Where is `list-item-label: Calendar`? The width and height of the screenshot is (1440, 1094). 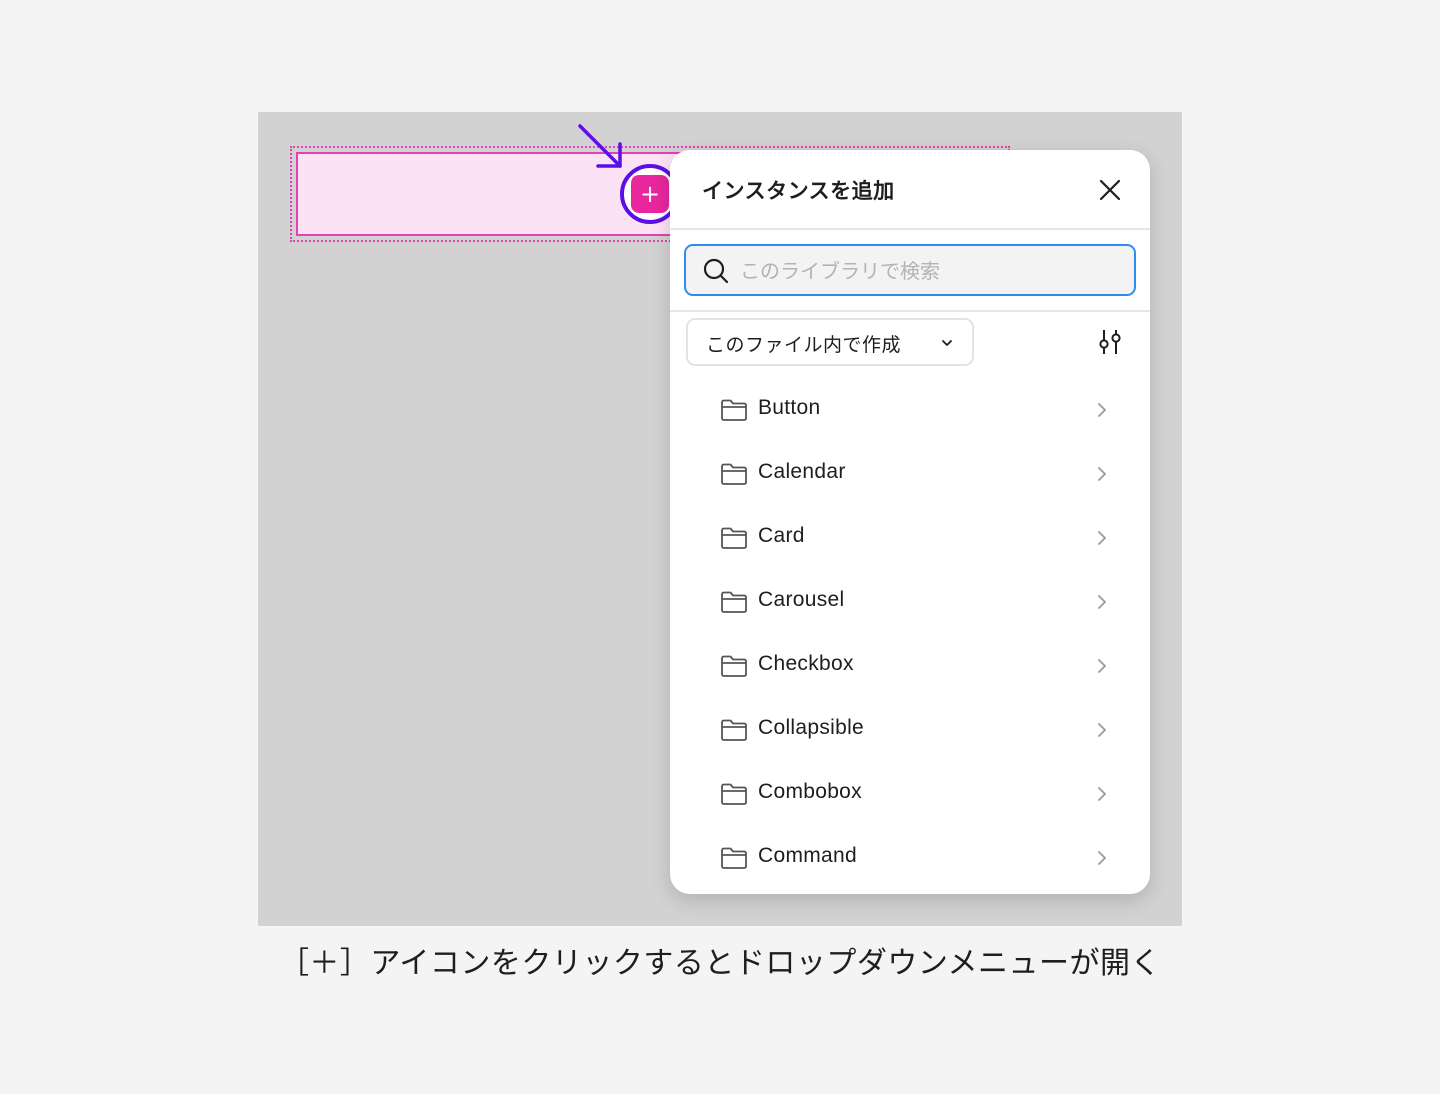
list-item-label: Calendar is located at coordinates (802, 471).